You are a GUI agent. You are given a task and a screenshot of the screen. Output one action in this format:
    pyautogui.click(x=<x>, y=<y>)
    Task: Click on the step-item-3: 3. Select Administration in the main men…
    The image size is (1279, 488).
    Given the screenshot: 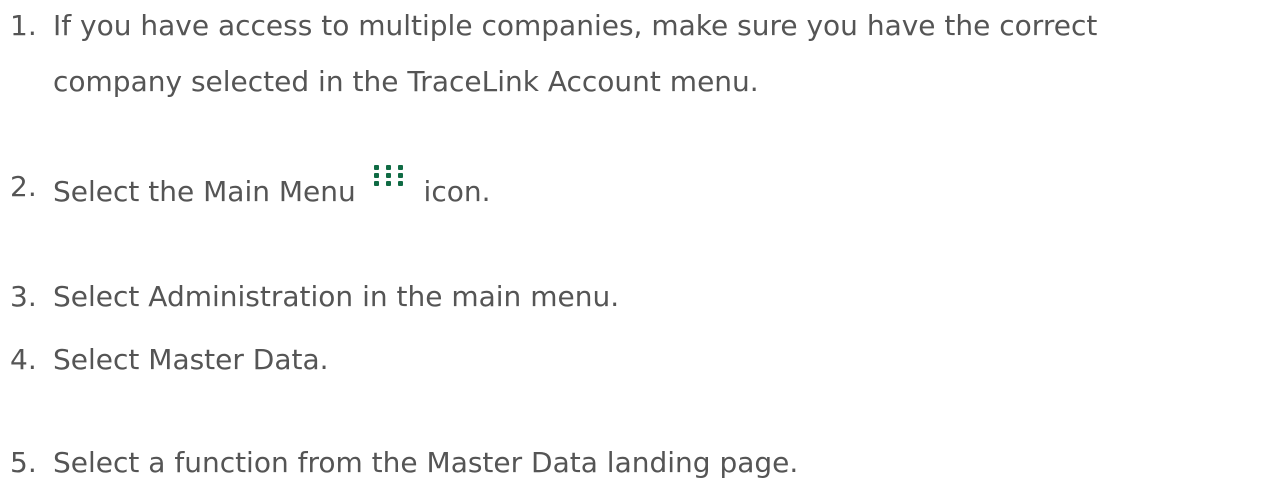 What is the action you would take?
    pyautogui.click(x=644, y=297)
    